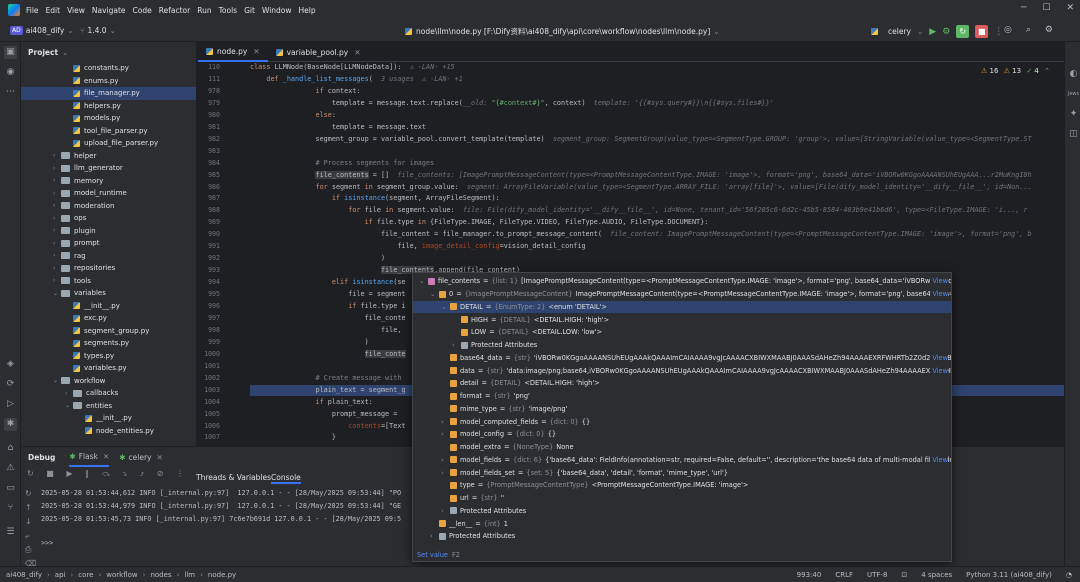 Image resolution: width=1080 pixels, height=582 pixels. I want to click on project-panel-header: Project ⌄, so click(108, 52).